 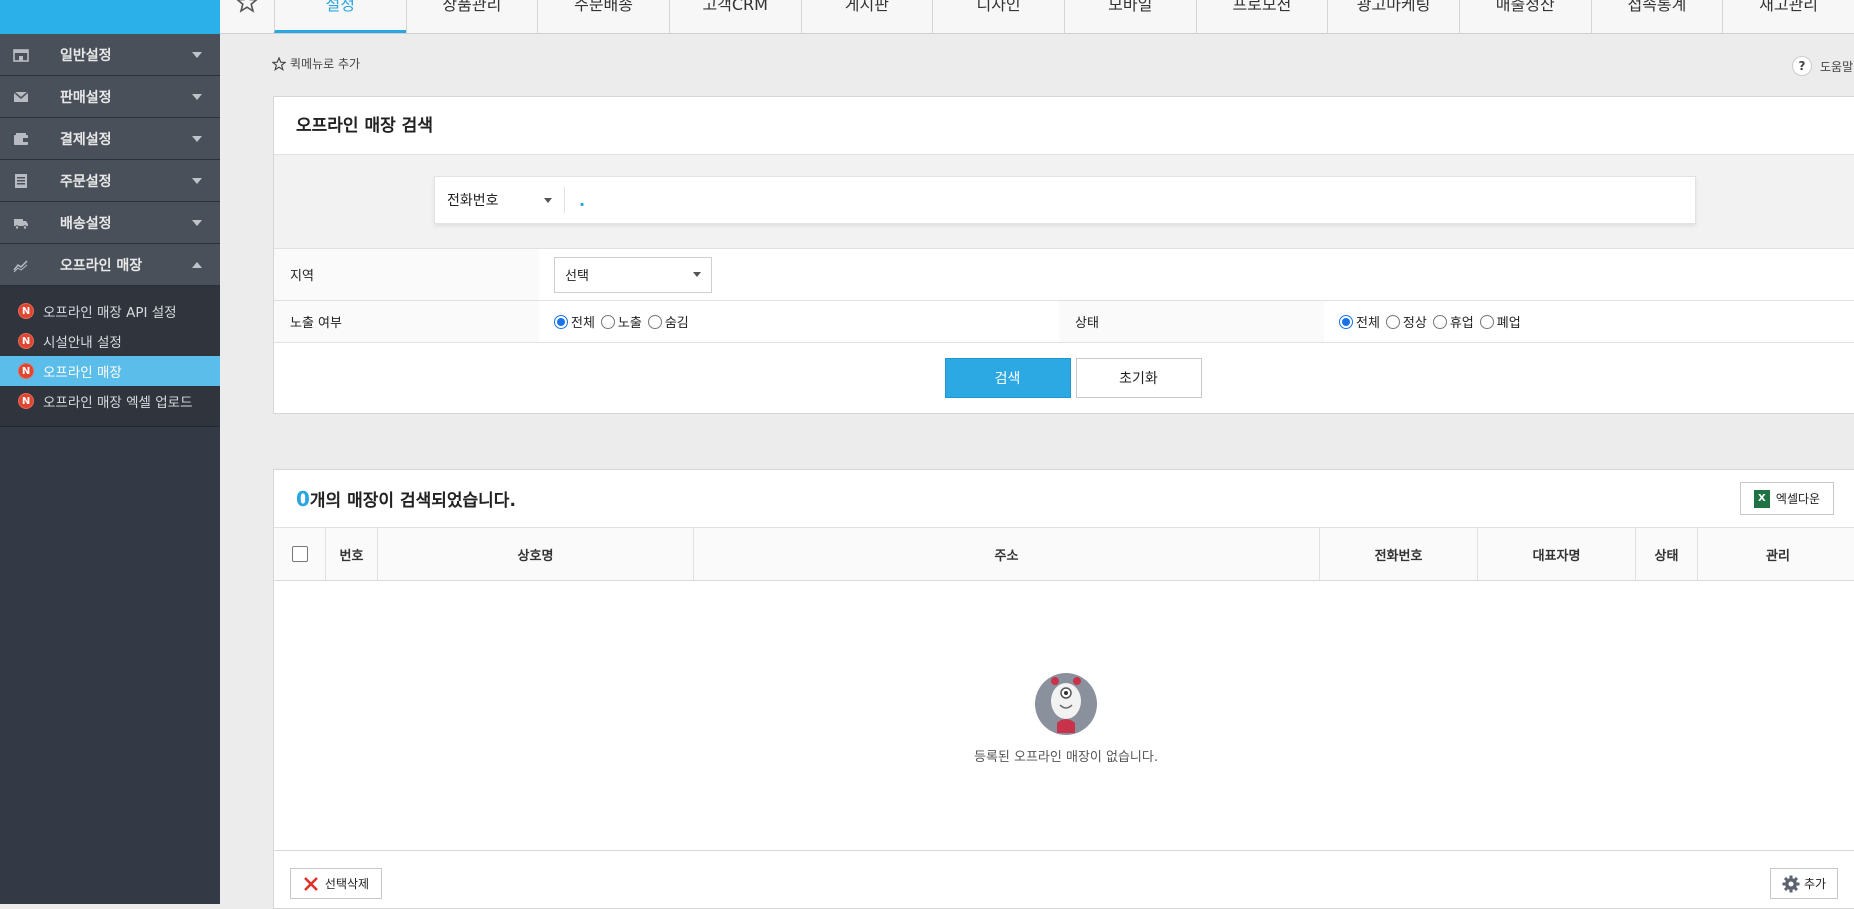 I want to click on exposure-radio-hidden: 숨김, so click(x=668, y=321).